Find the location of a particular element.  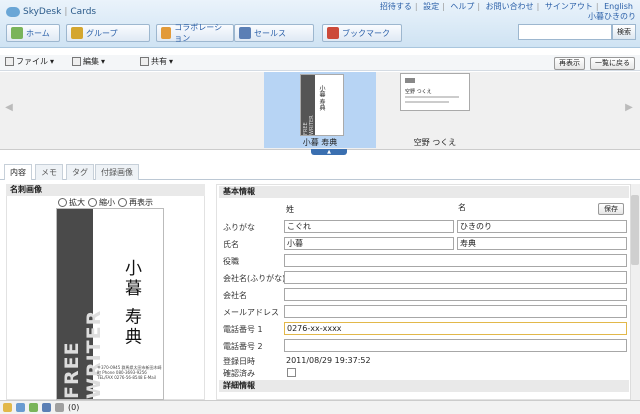

label-furigana: ふりがな is located at coordinates (239, 227).